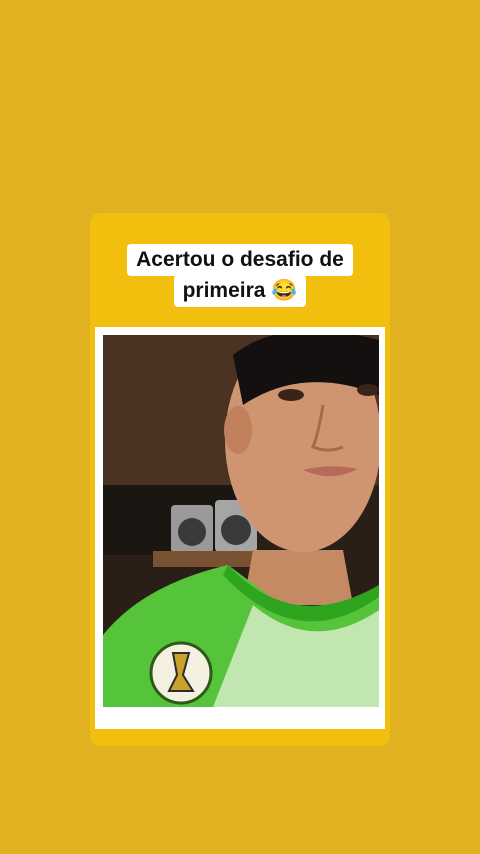 This screenshot has width=480, height=854. I want to click on caption: Acertou o desafio de primeira 😂, so click(240, 275).